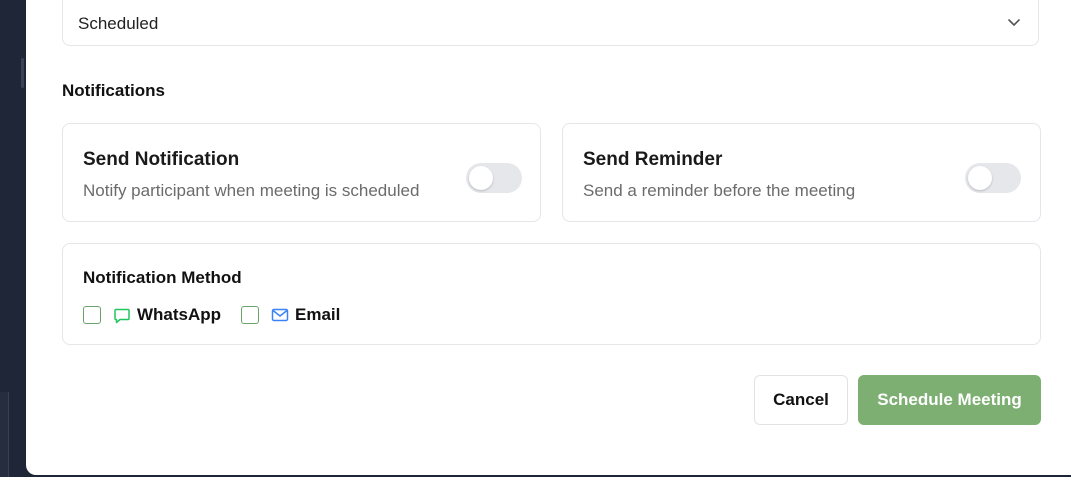  What do you see at coordinates (250, 315) in the screenshot?
I see `email-checkbox` at bounding box center [250, 315].